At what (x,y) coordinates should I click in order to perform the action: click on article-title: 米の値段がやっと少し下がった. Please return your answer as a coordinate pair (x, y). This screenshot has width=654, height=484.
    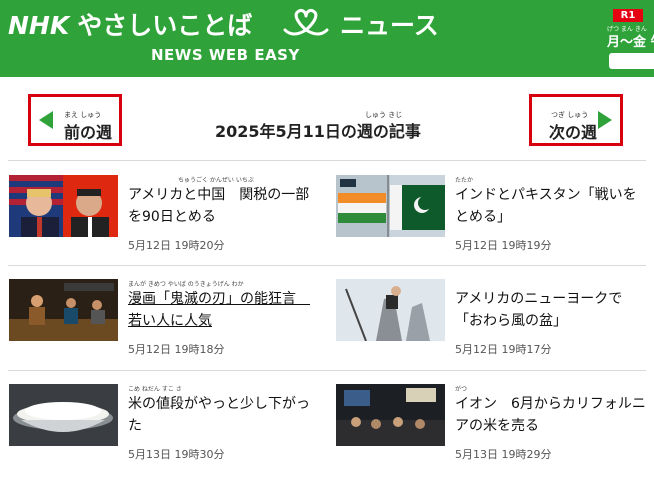
    Looking at the image, I should click on (224, 415).